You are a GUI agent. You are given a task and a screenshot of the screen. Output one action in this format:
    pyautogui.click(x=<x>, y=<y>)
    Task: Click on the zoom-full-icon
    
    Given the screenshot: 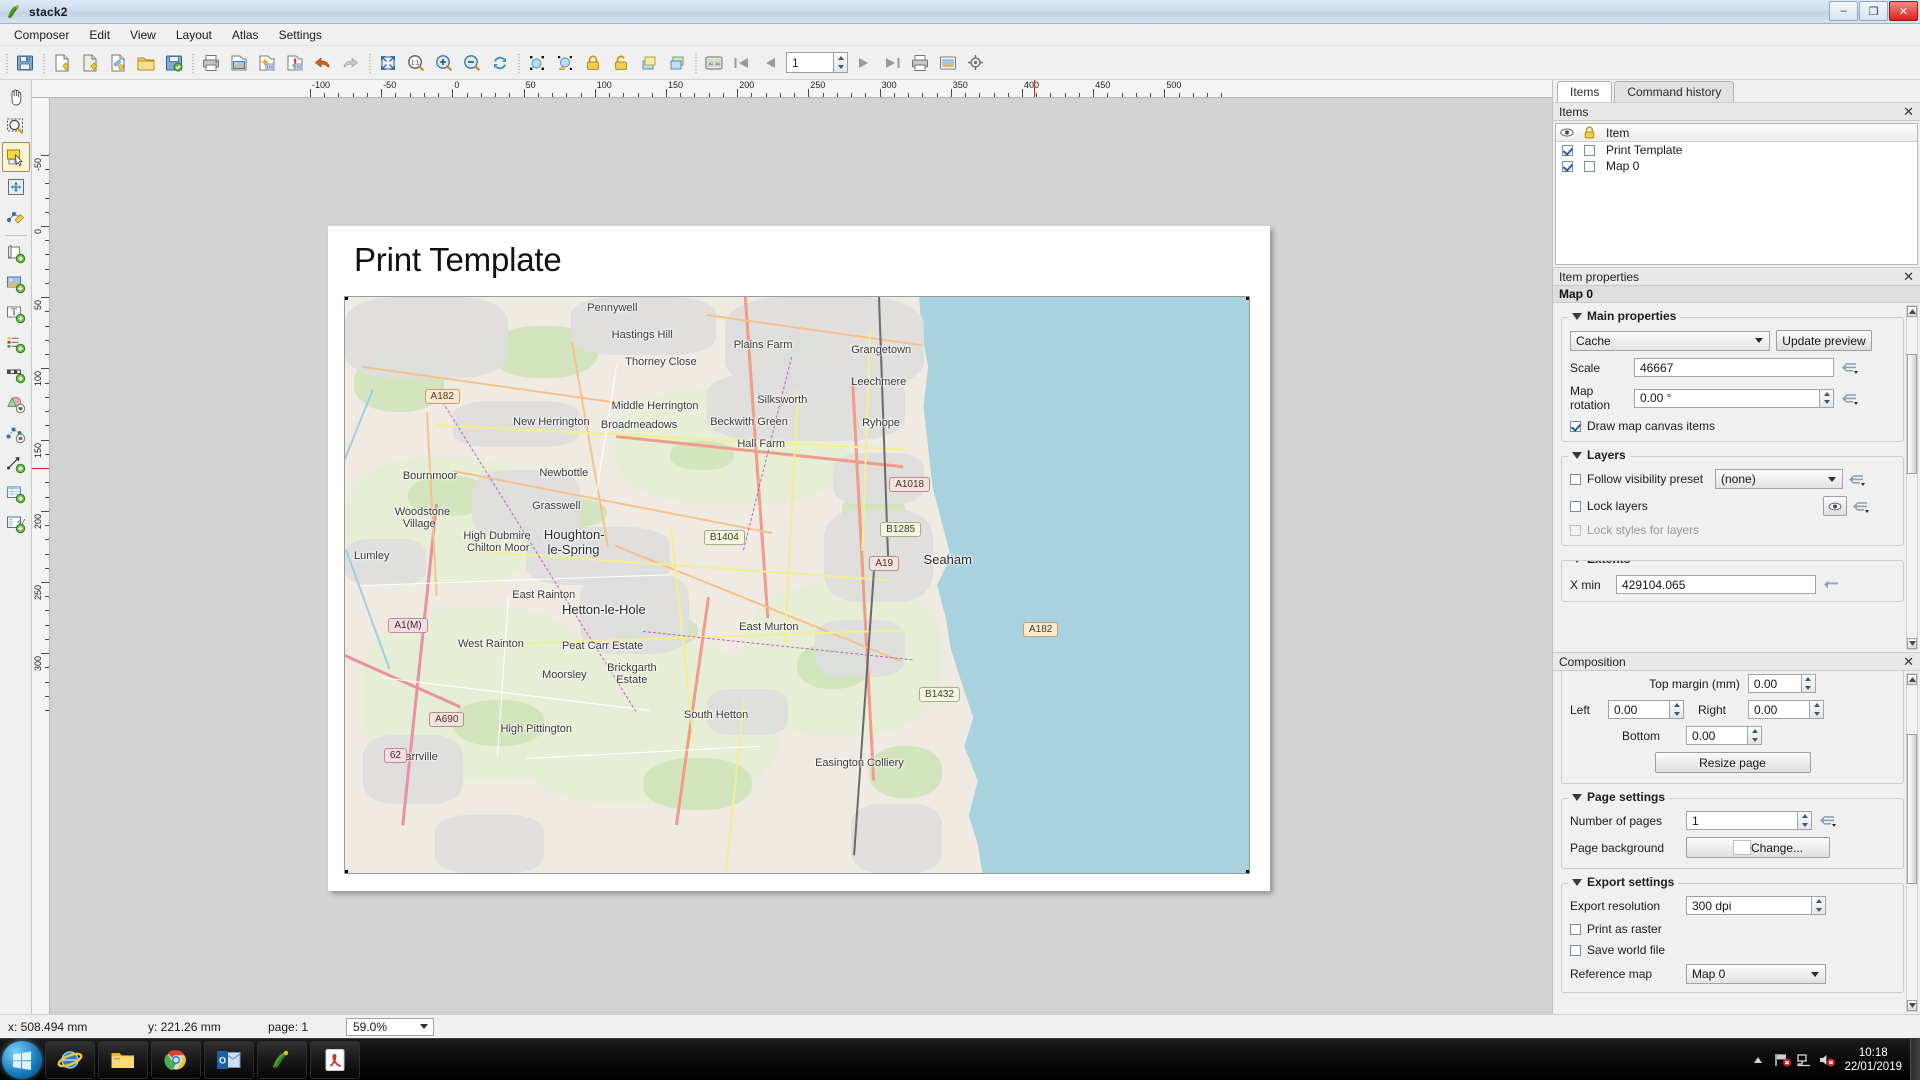 What is the action you would take?
    pyautogui.click(x=388, y=63)
    